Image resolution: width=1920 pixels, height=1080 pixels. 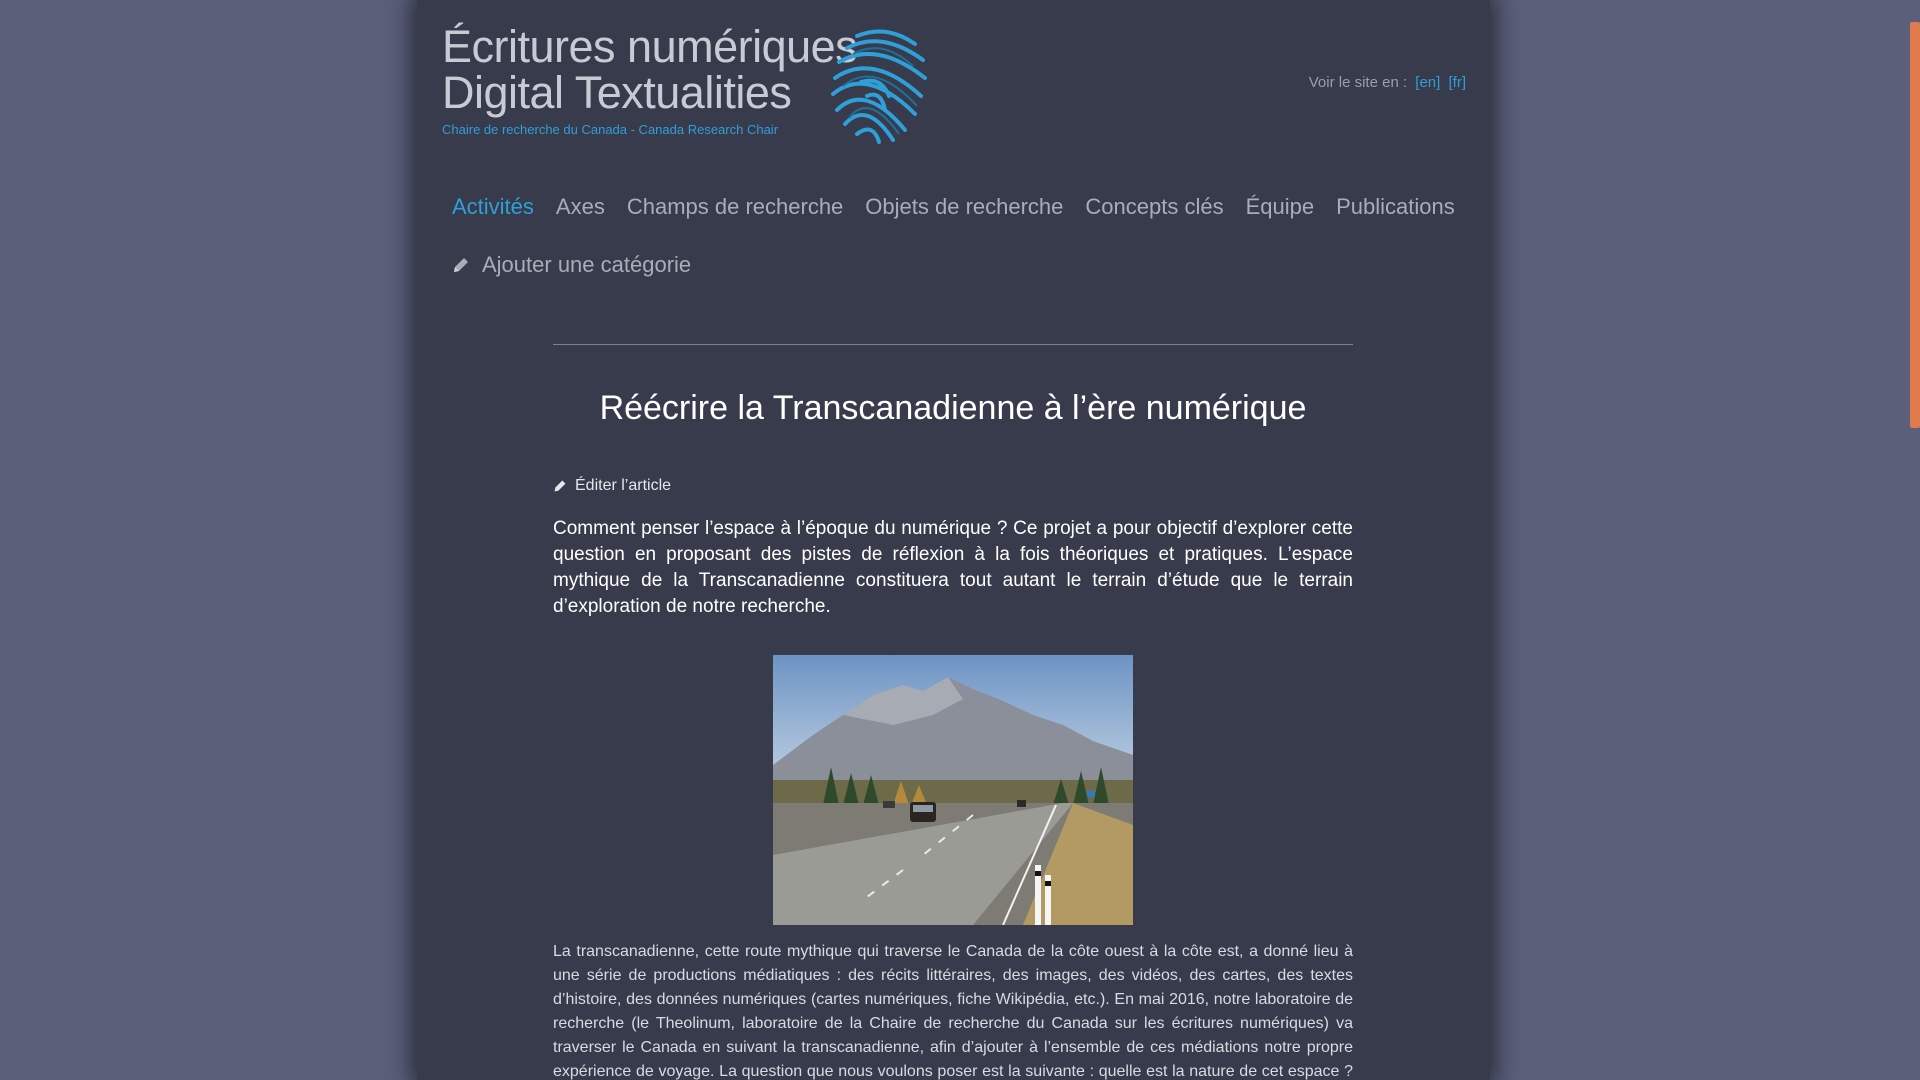 I want to click on nav-item-activites: Activités, so click(x=493, y=207).